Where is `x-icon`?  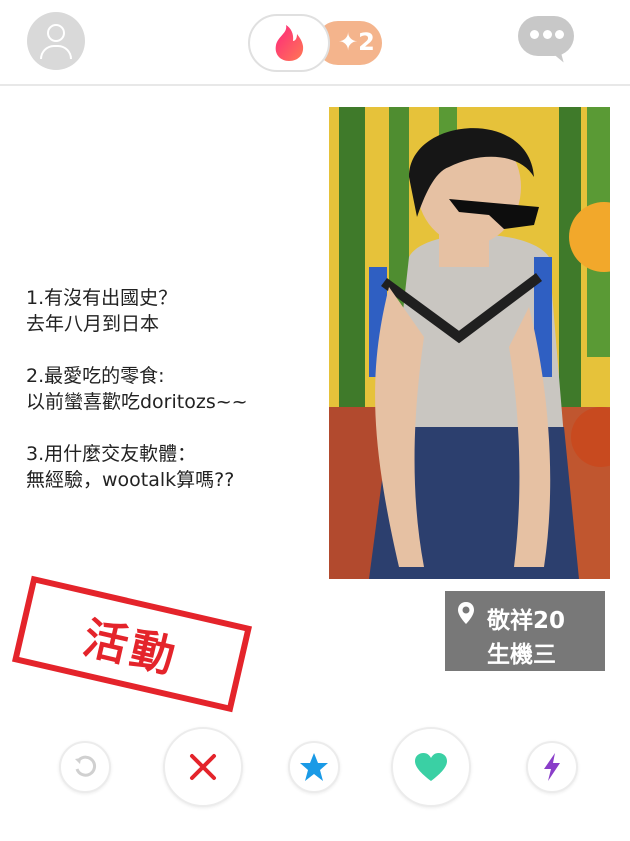 x-icon is located at coordinates (203, 767).